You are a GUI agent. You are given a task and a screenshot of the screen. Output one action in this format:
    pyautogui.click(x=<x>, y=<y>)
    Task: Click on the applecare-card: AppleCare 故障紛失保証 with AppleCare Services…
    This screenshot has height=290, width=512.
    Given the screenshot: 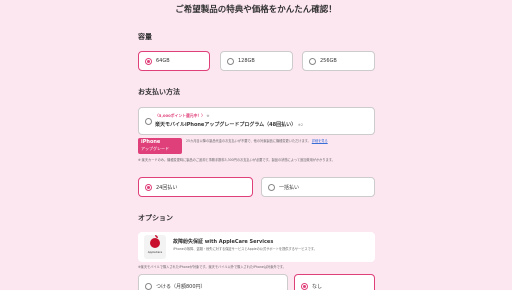 What is the action you would take?
    pyautogui.click(x=256, y=247)
    